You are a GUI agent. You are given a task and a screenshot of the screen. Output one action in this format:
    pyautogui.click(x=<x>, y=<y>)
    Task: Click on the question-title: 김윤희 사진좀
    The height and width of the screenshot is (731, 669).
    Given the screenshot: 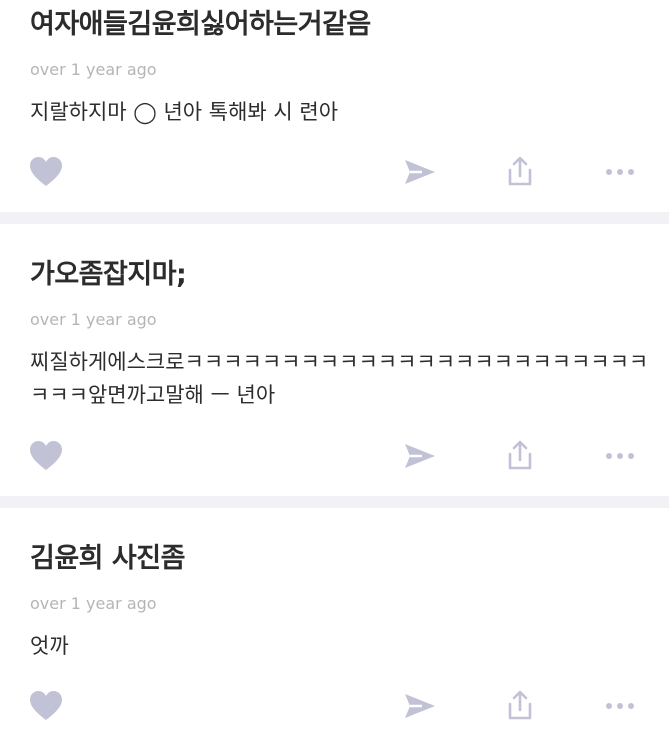 What is the action you would take?
    pyautogui.click(x=107, y=558)
    